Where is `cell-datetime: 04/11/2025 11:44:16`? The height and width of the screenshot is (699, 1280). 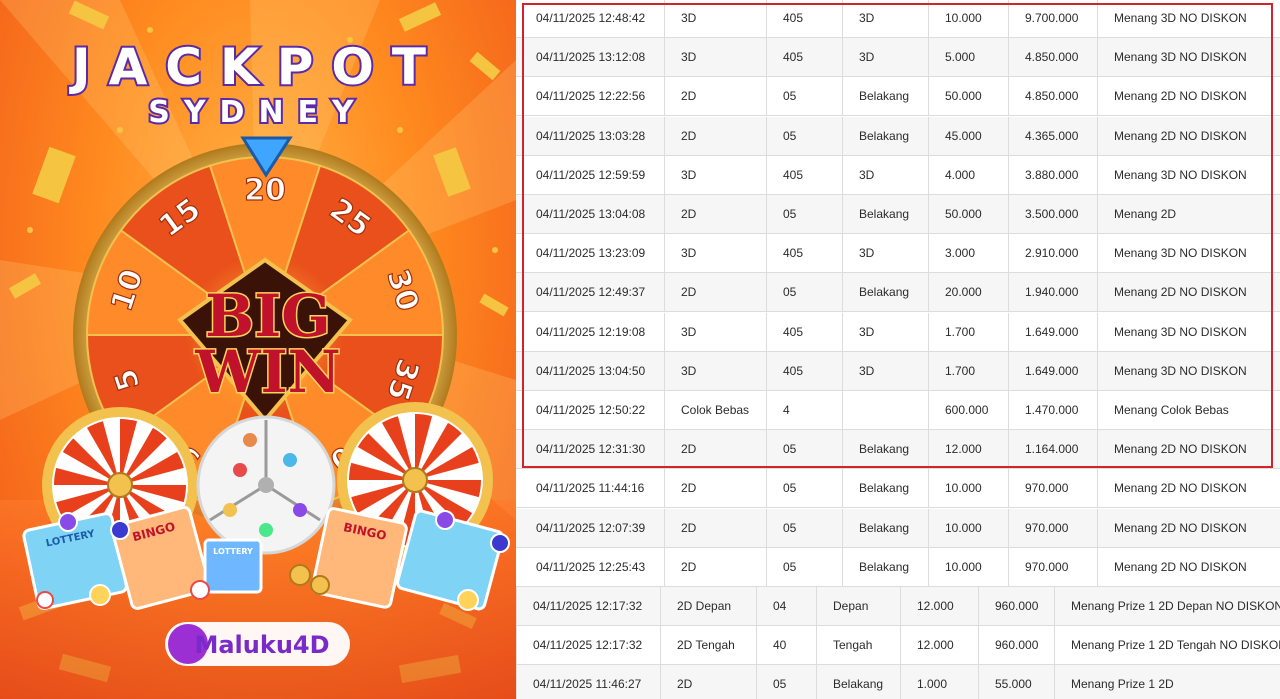
cell-datetime: 04/11/2025 11:44:16 is located at coordinates (590, 488).